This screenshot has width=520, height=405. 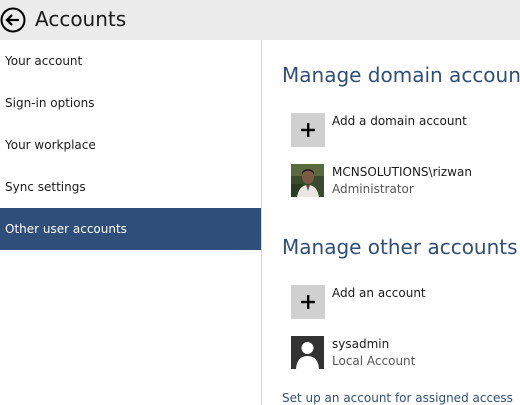 What do you see at coordinates (66, 229) in the screenshot?
I see `sidebar-item-label: Other user accounts` at bounding box center [66, 229].